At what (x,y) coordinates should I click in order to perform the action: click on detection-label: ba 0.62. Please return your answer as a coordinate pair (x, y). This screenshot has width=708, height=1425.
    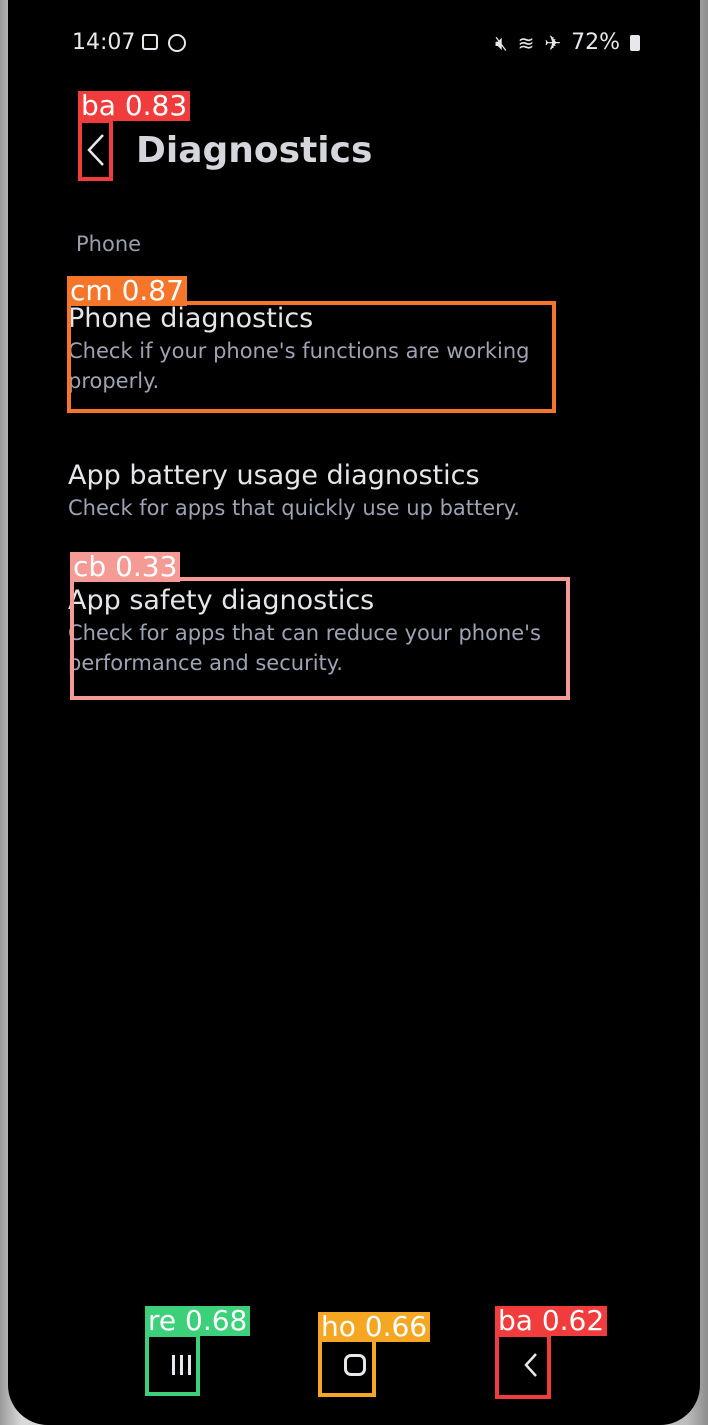
    Looking at the image, I should click on (551, 1321).